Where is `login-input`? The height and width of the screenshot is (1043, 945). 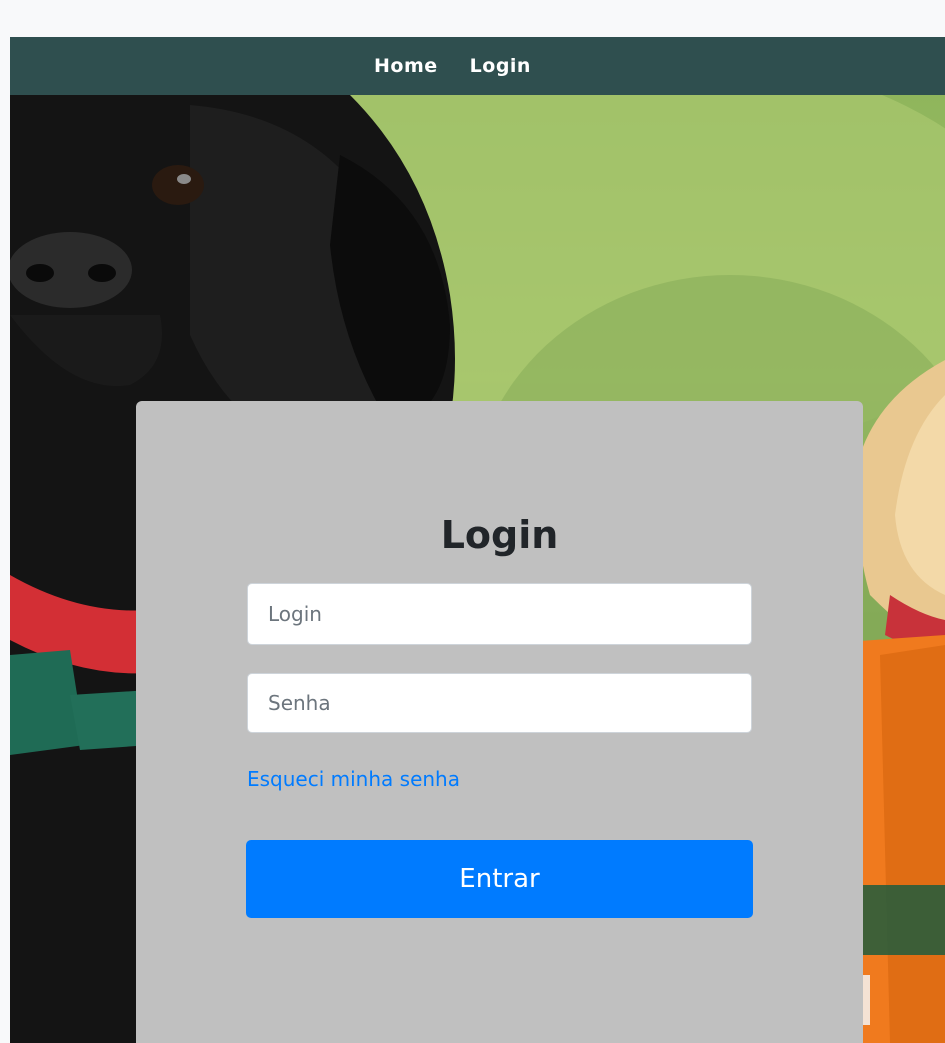
login-input is located at coordinates (499, 614).